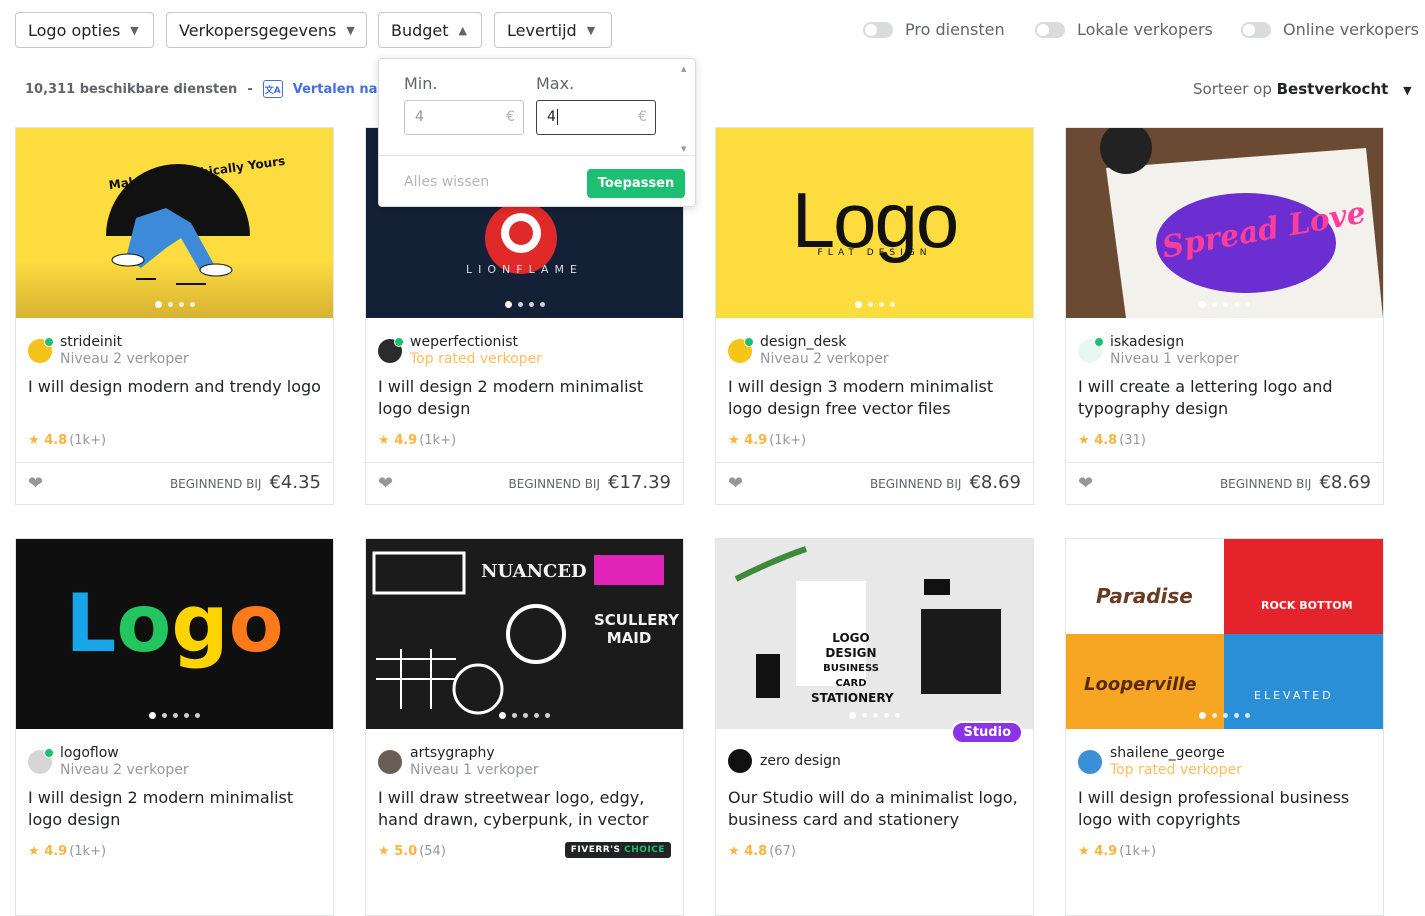 Image resolution: width=1425 pixels, height=916 pixels. I want to click on toggle-local-sellers: Lokale verkopers, so click(1124, 29).